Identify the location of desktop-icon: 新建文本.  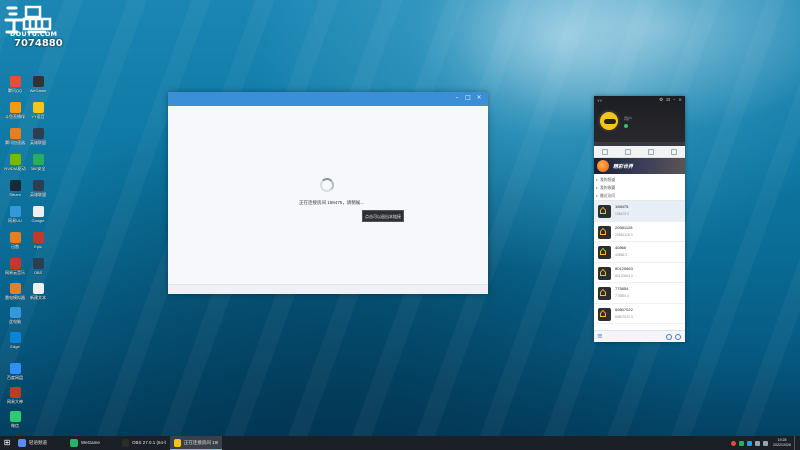
(38, 291).